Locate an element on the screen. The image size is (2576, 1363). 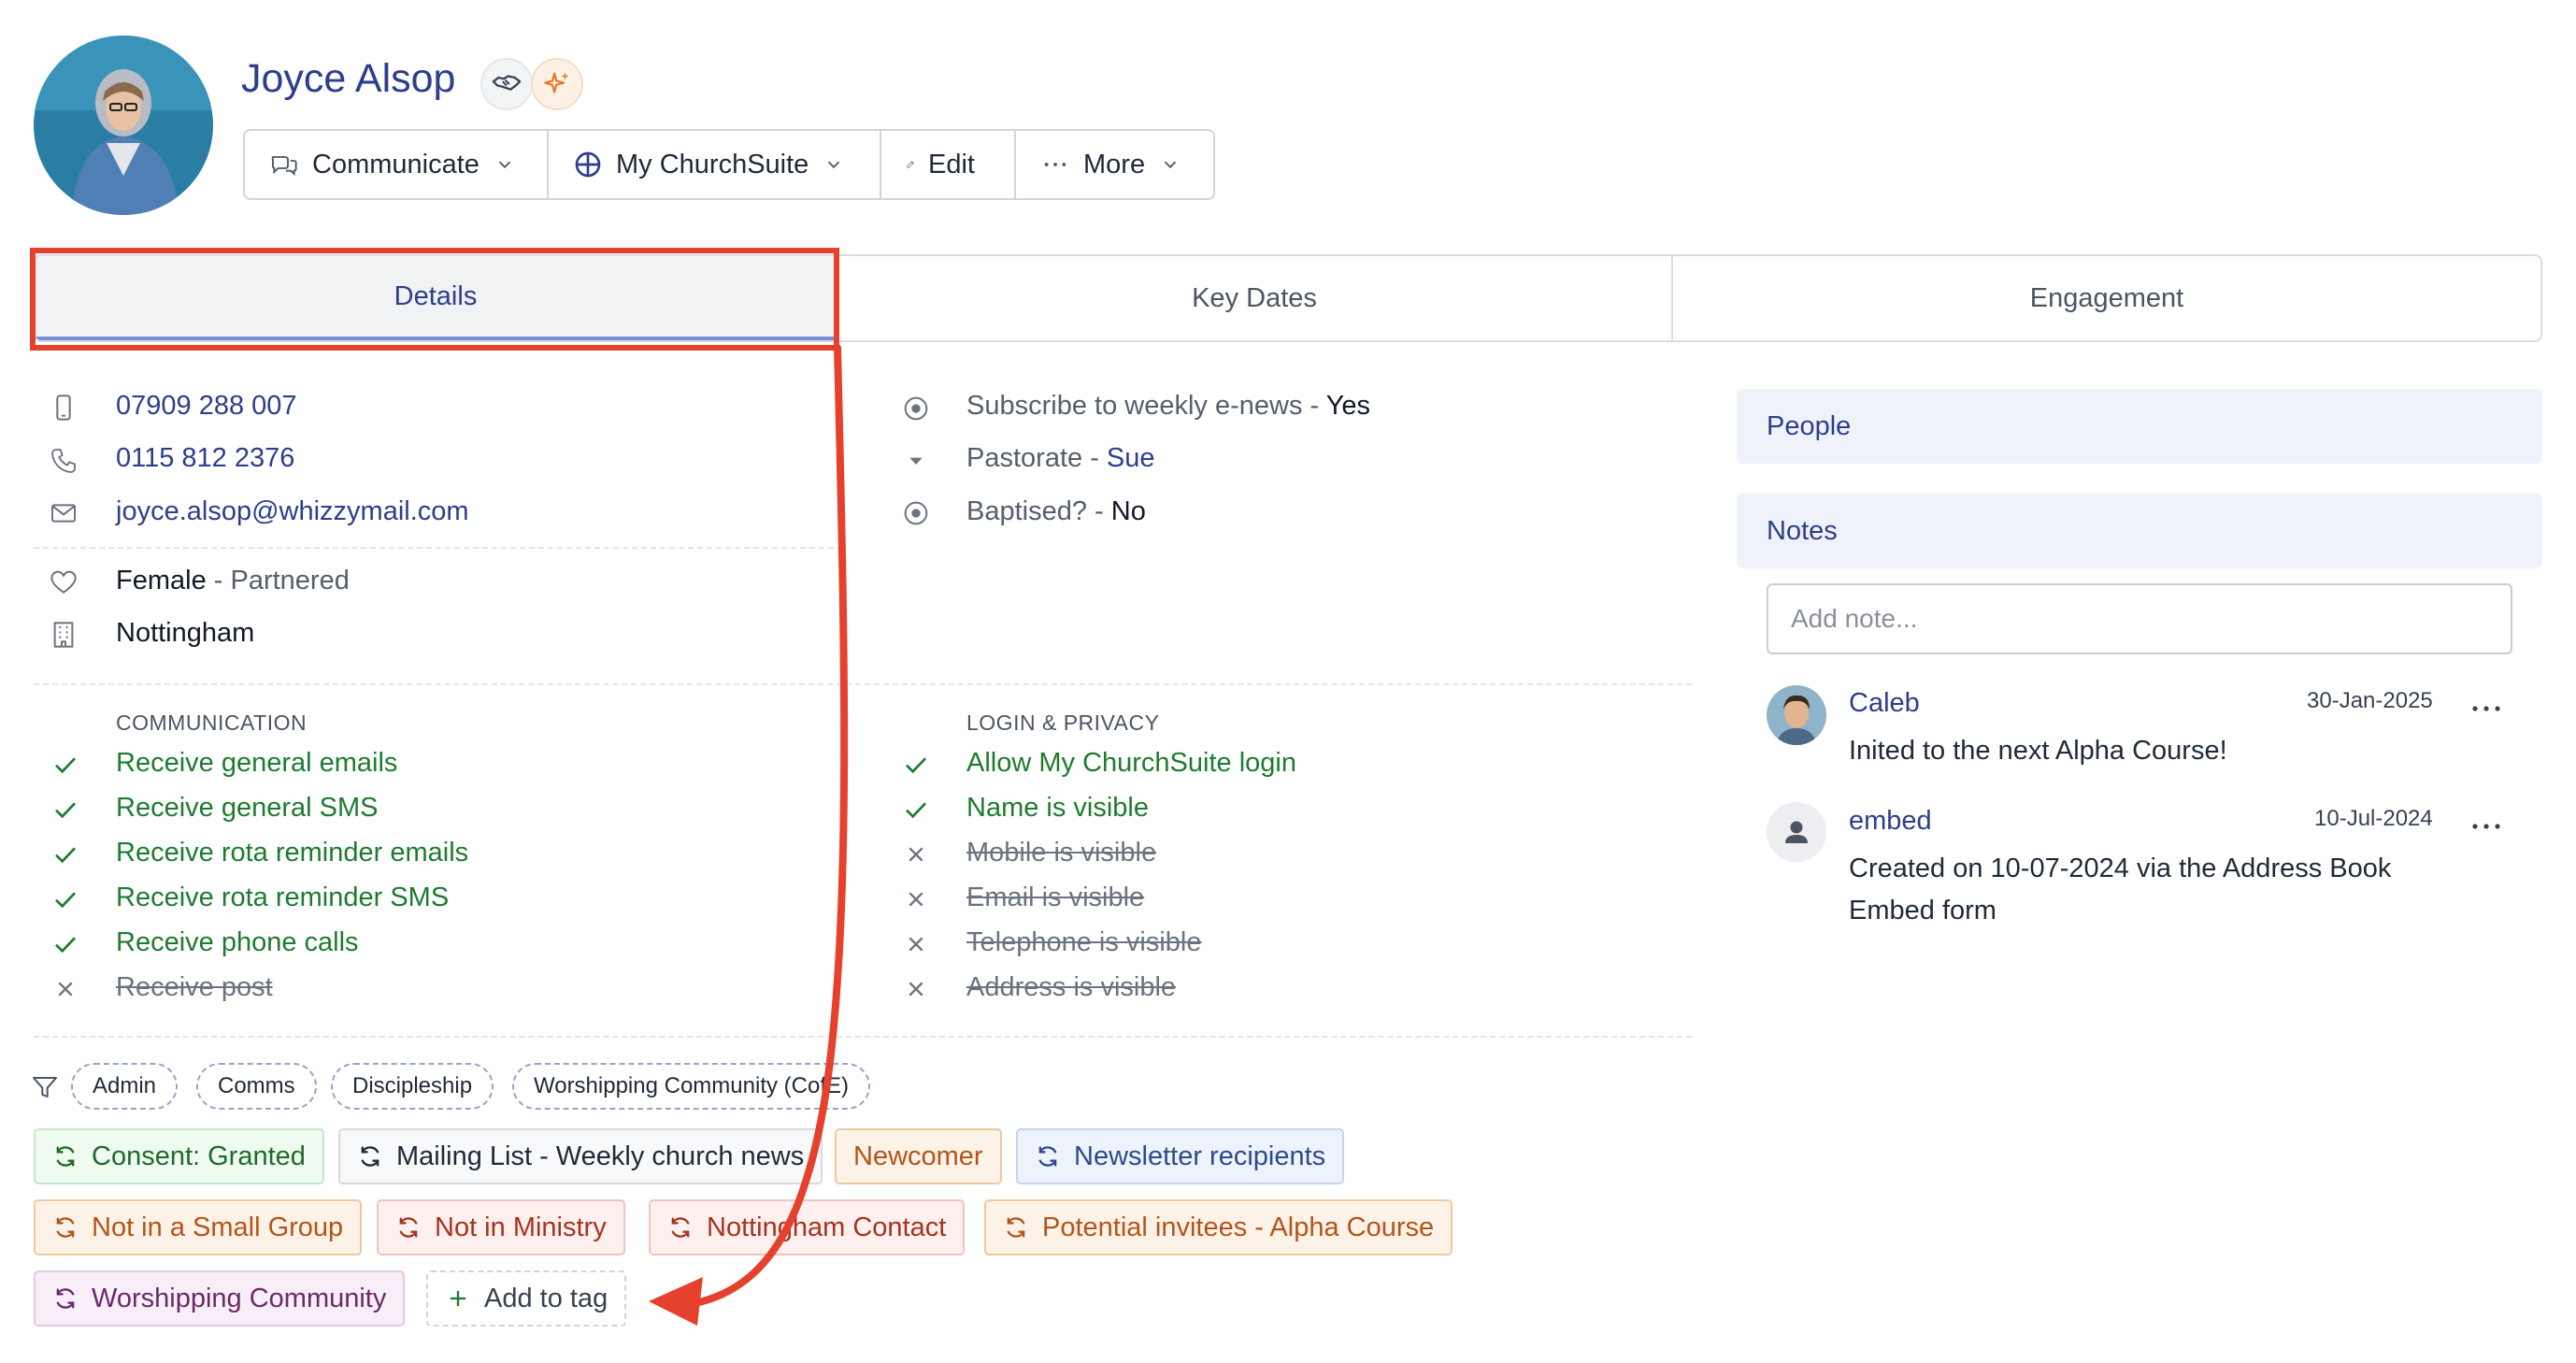
field-value: Sue is located at coordinates (1131, 458).